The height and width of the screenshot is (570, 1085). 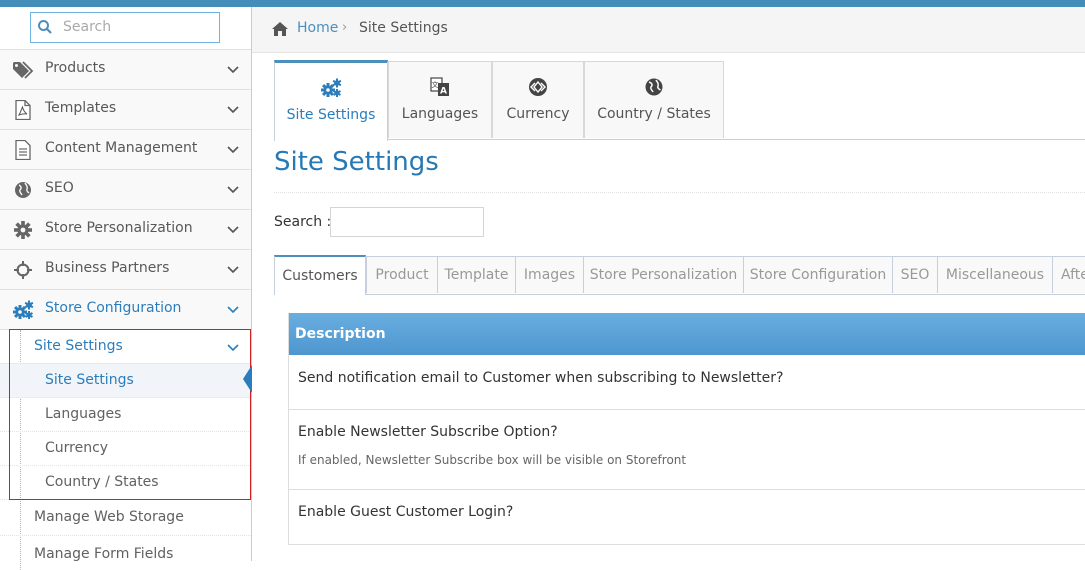 What do you see at coordinates (356, 162) in the screenshot?
I see `page-title: Site Settings` at bounding box center [356, 162].